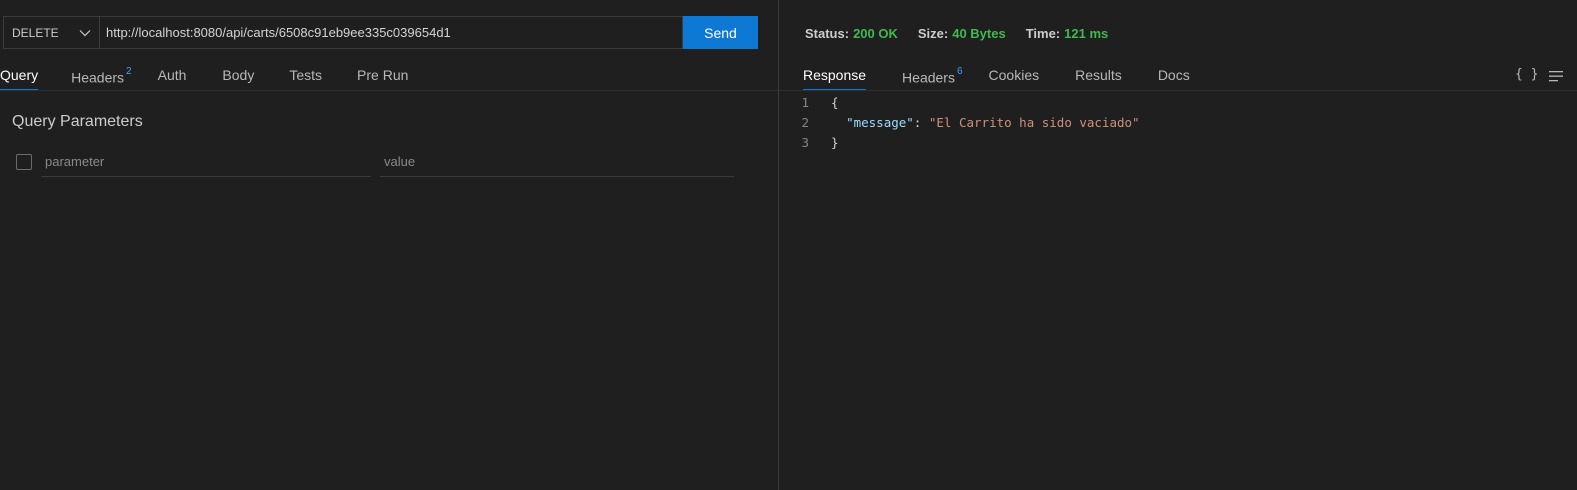 This screenshot has width=1577, height=490. Describe the element at coordinates (204, 76) in the screenshot. I see `request-tabs: Query Headers 2 Auth Body Tests Pre Run` at that location.